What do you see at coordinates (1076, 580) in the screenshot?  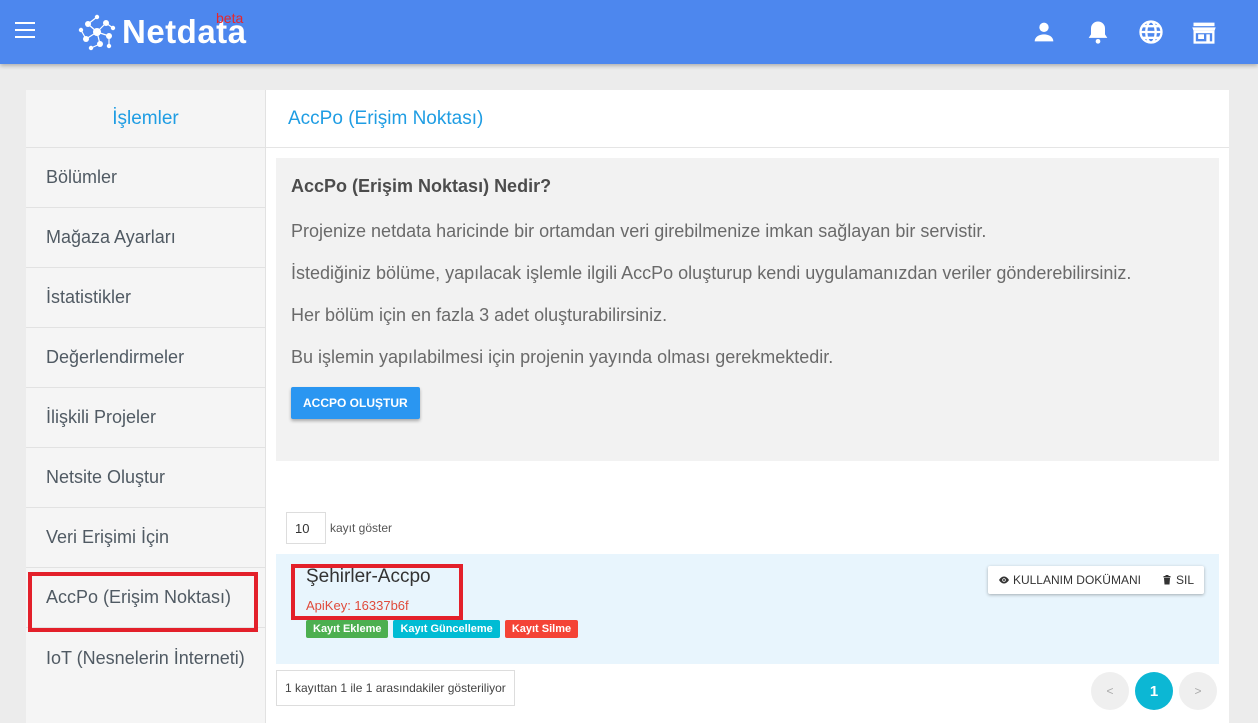 I see `usage-doc-label: KULLANIM DOKÜMANI` at bounding box center [1076, 580].